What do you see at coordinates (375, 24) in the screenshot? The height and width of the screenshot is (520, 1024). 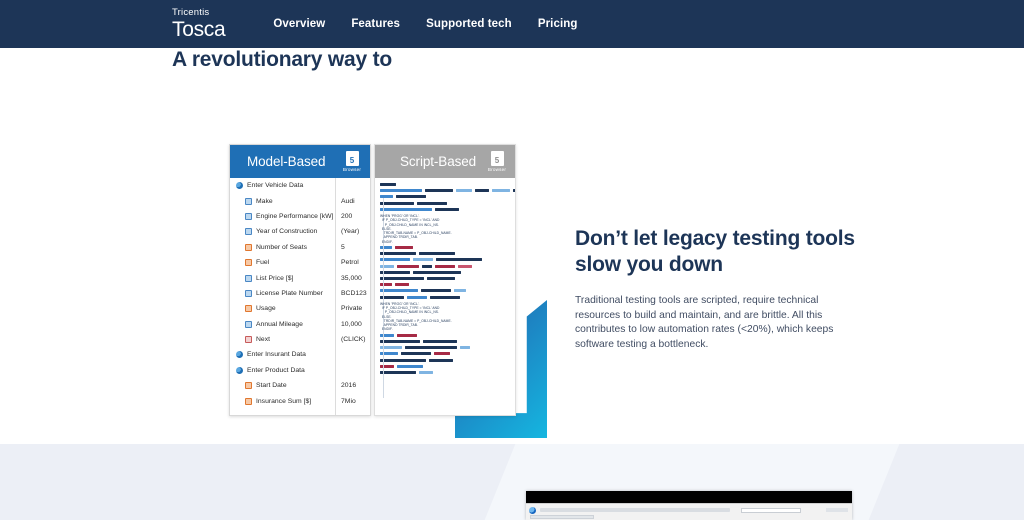 I see `nav-link-features: Features` at bounding box center [375, 24].